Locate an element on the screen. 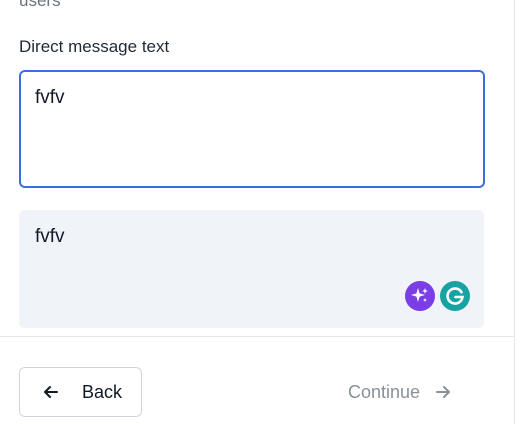 The width and height of the screenshot is (531, 424). grammarly-g-icon is located at coordinates (455, 296).